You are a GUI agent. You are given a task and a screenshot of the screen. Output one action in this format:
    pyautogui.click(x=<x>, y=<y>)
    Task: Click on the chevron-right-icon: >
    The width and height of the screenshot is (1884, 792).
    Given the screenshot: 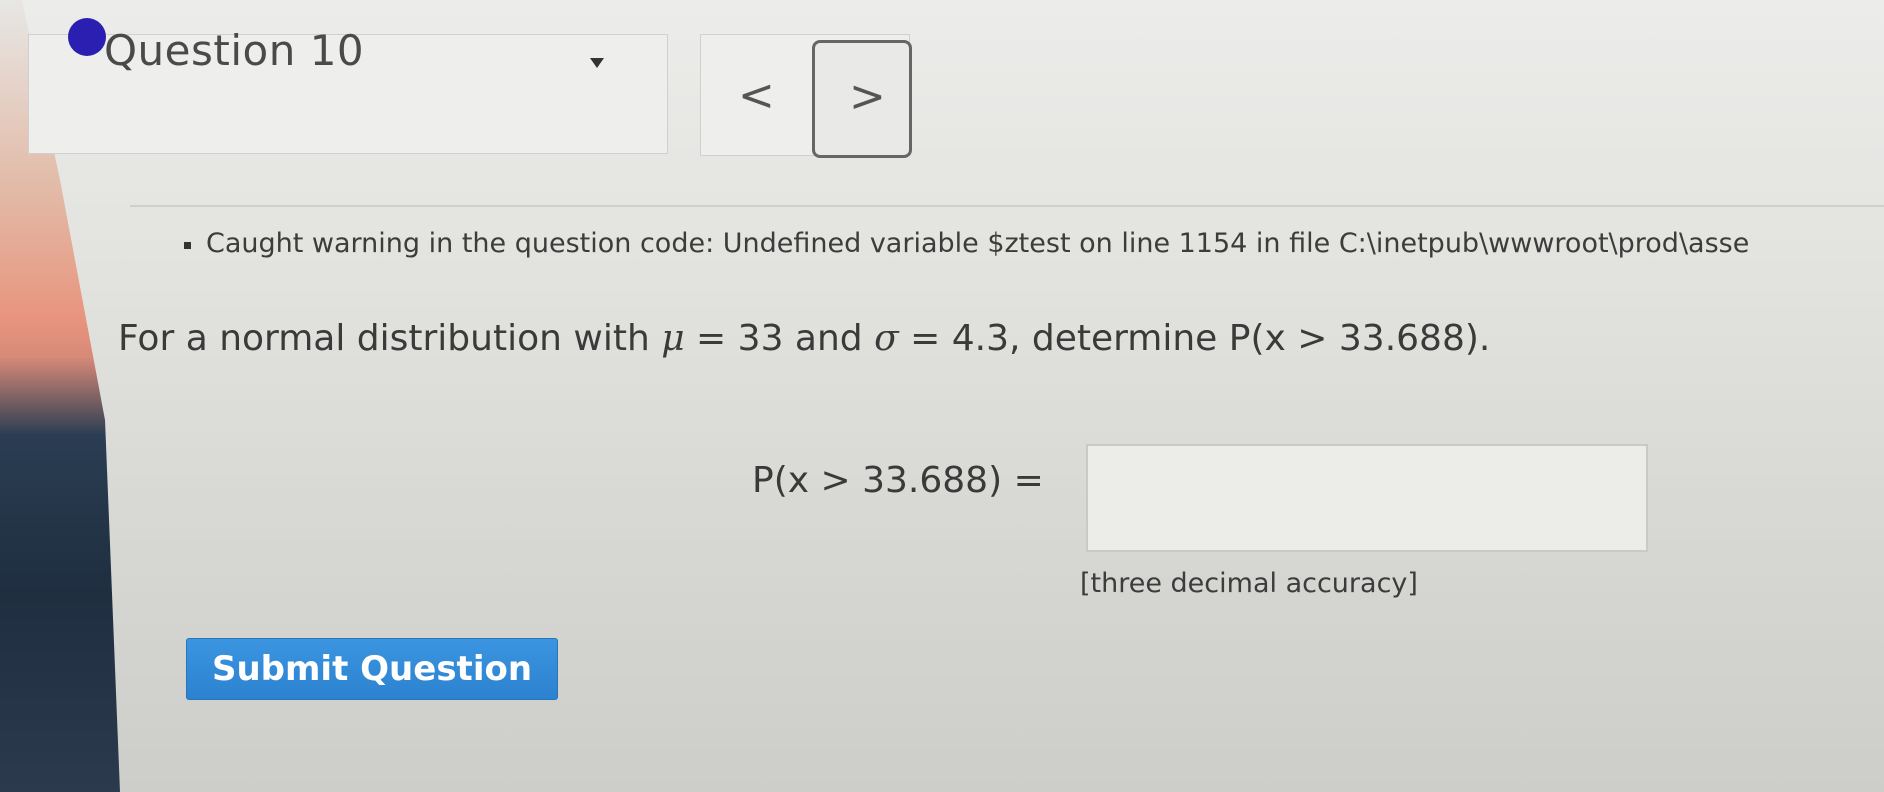 What is the action you would take?
    pyautogui.click(x=867, y=96)
    